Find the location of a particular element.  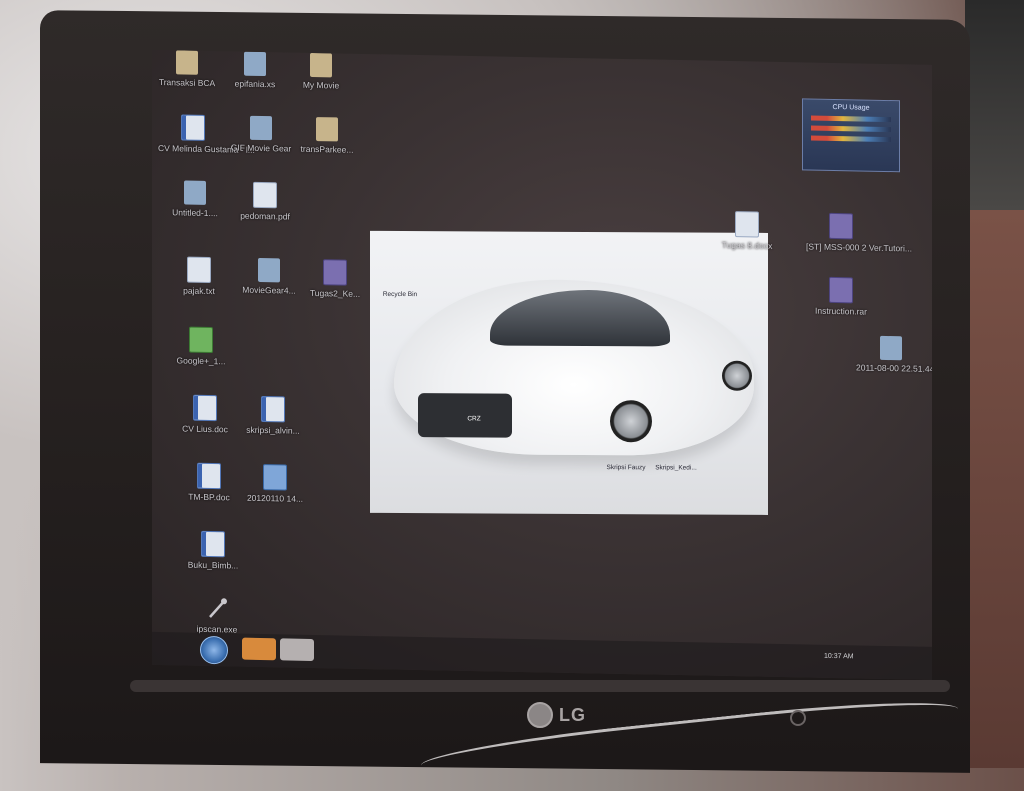

desktop-icon: TM-BP.doc is located at coordinates (209, 482).